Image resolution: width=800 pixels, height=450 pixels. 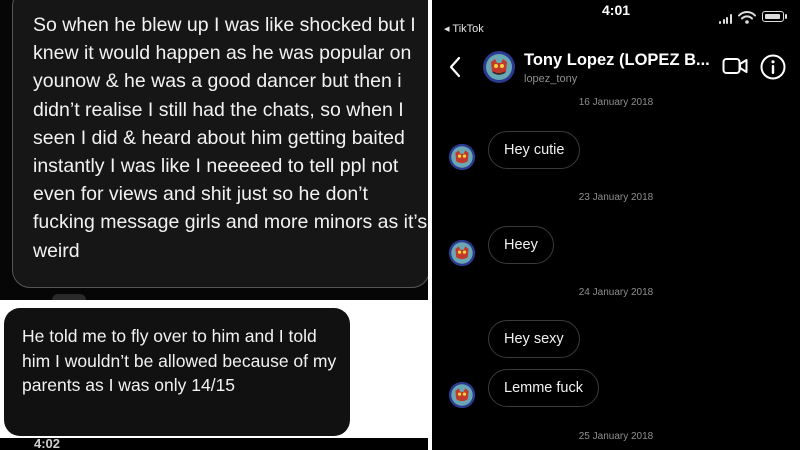 I want to click on chevron-left-icon, so click(x=455, y=67).